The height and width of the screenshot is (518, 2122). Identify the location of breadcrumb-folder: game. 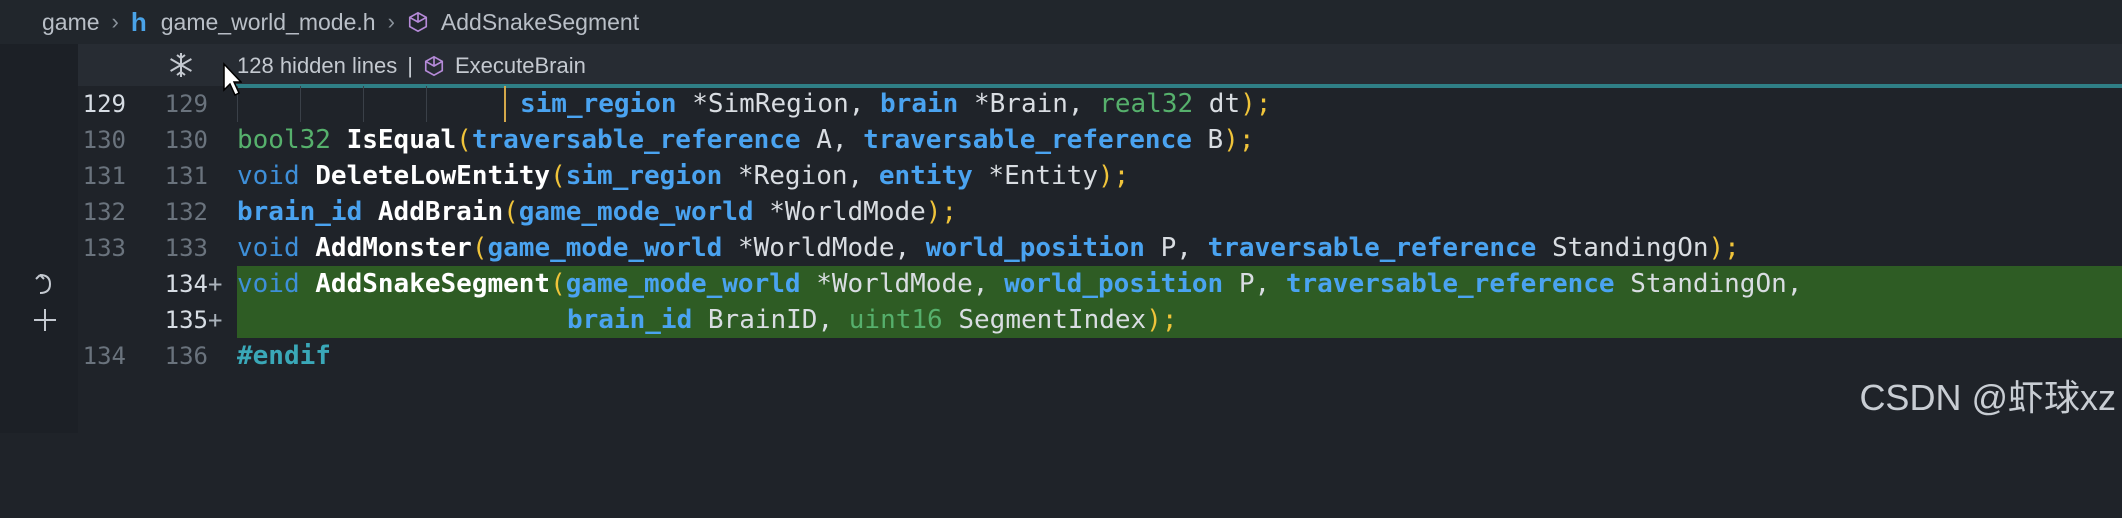
(71, 22).